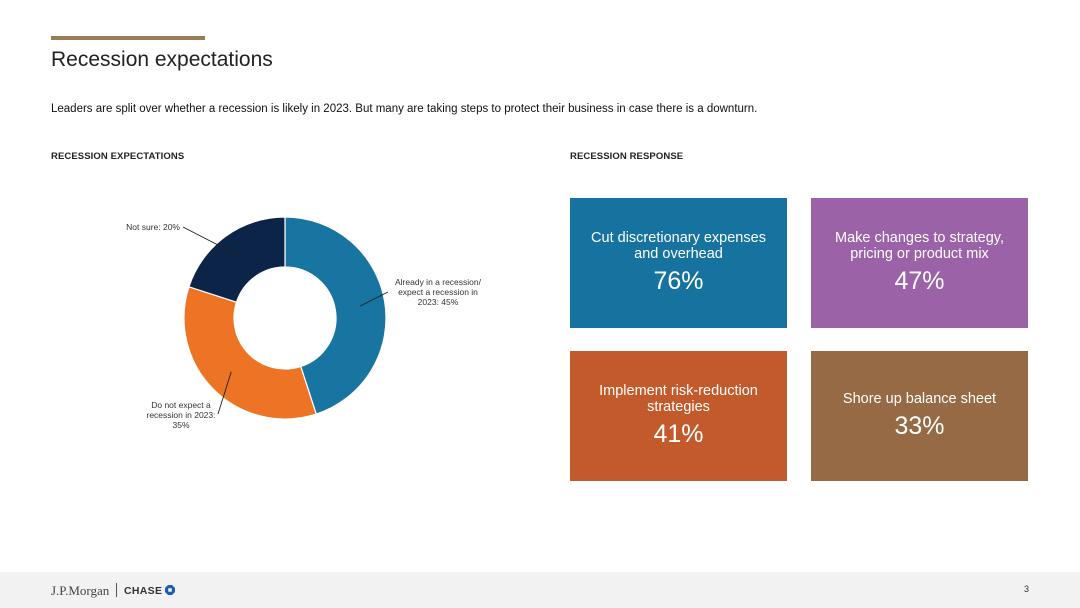 This screenshot has height=608, width=1080. What do you see at coordinates (1026, 589) in the screenshot?
I see `page-number: 3` at bounding box center [1026, 589].